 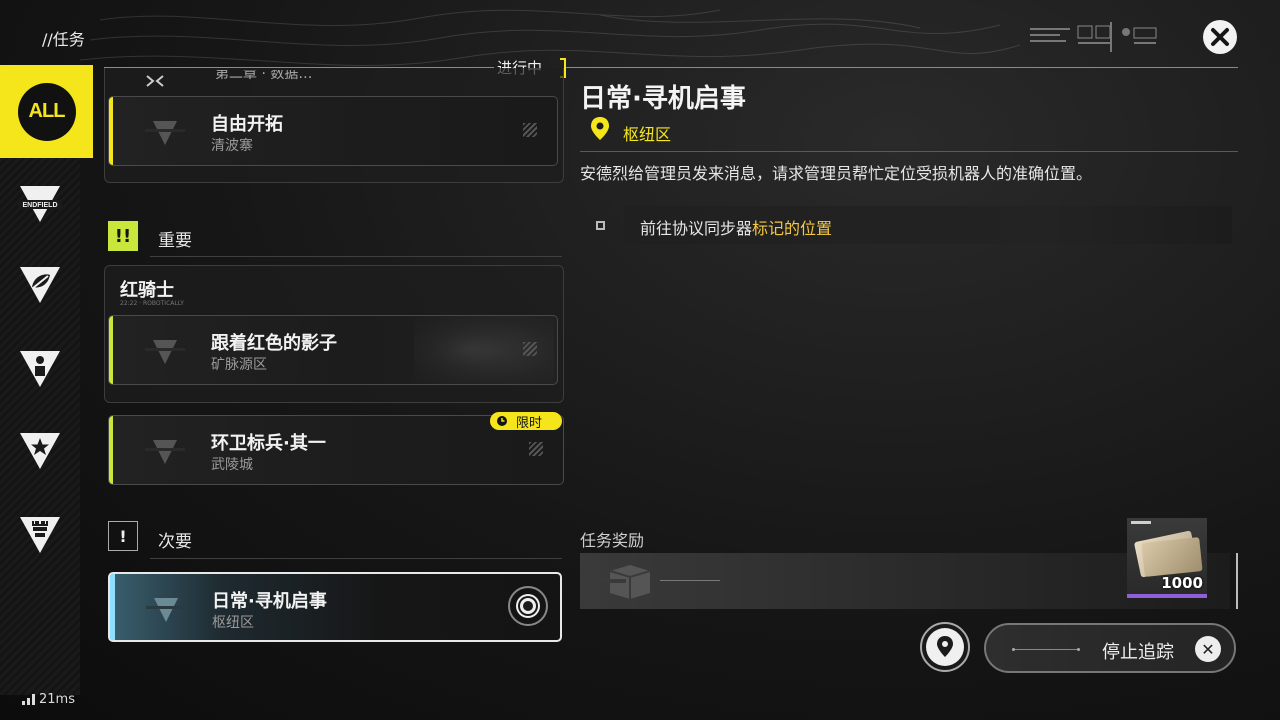 I want to click on category-all-button: ALL, so click(x=46, y=111).